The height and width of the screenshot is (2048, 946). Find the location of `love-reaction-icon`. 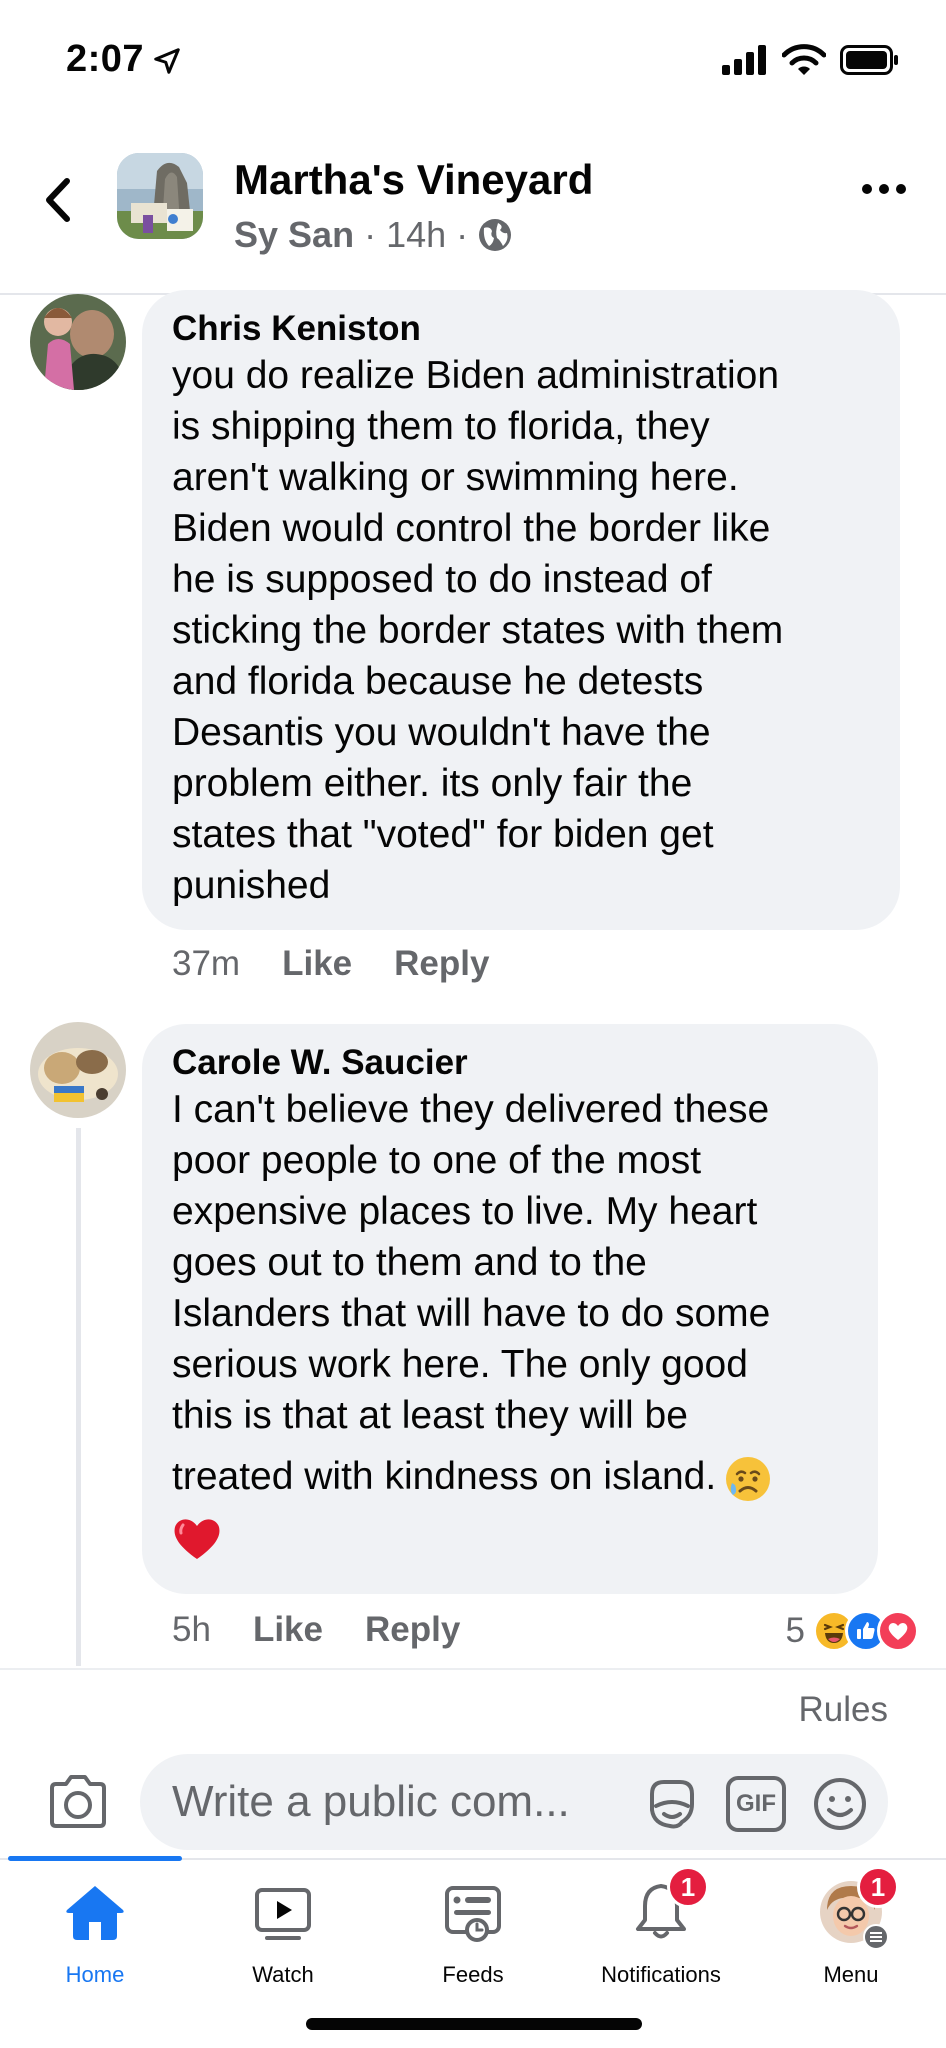

love-reaction-icon is located at coordinates (898, 1631).